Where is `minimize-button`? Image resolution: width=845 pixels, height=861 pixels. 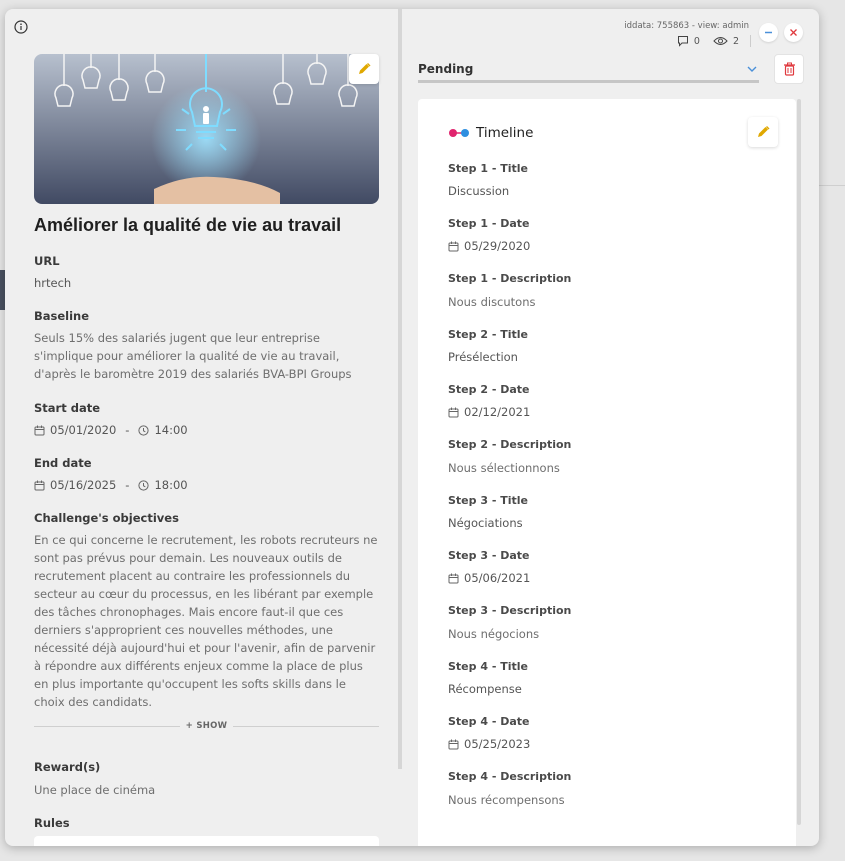 minimize-button is located at coordinates (768, 32).